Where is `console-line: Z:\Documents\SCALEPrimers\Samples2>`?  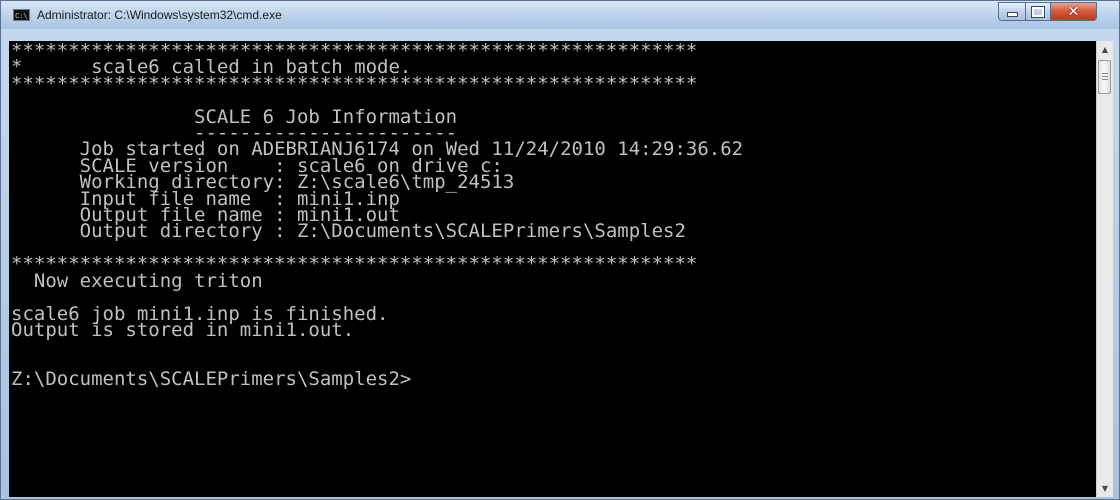 console-line: Z:\Documents\SCALEPrimers\Samples2> is located at coordinates (211, 379).